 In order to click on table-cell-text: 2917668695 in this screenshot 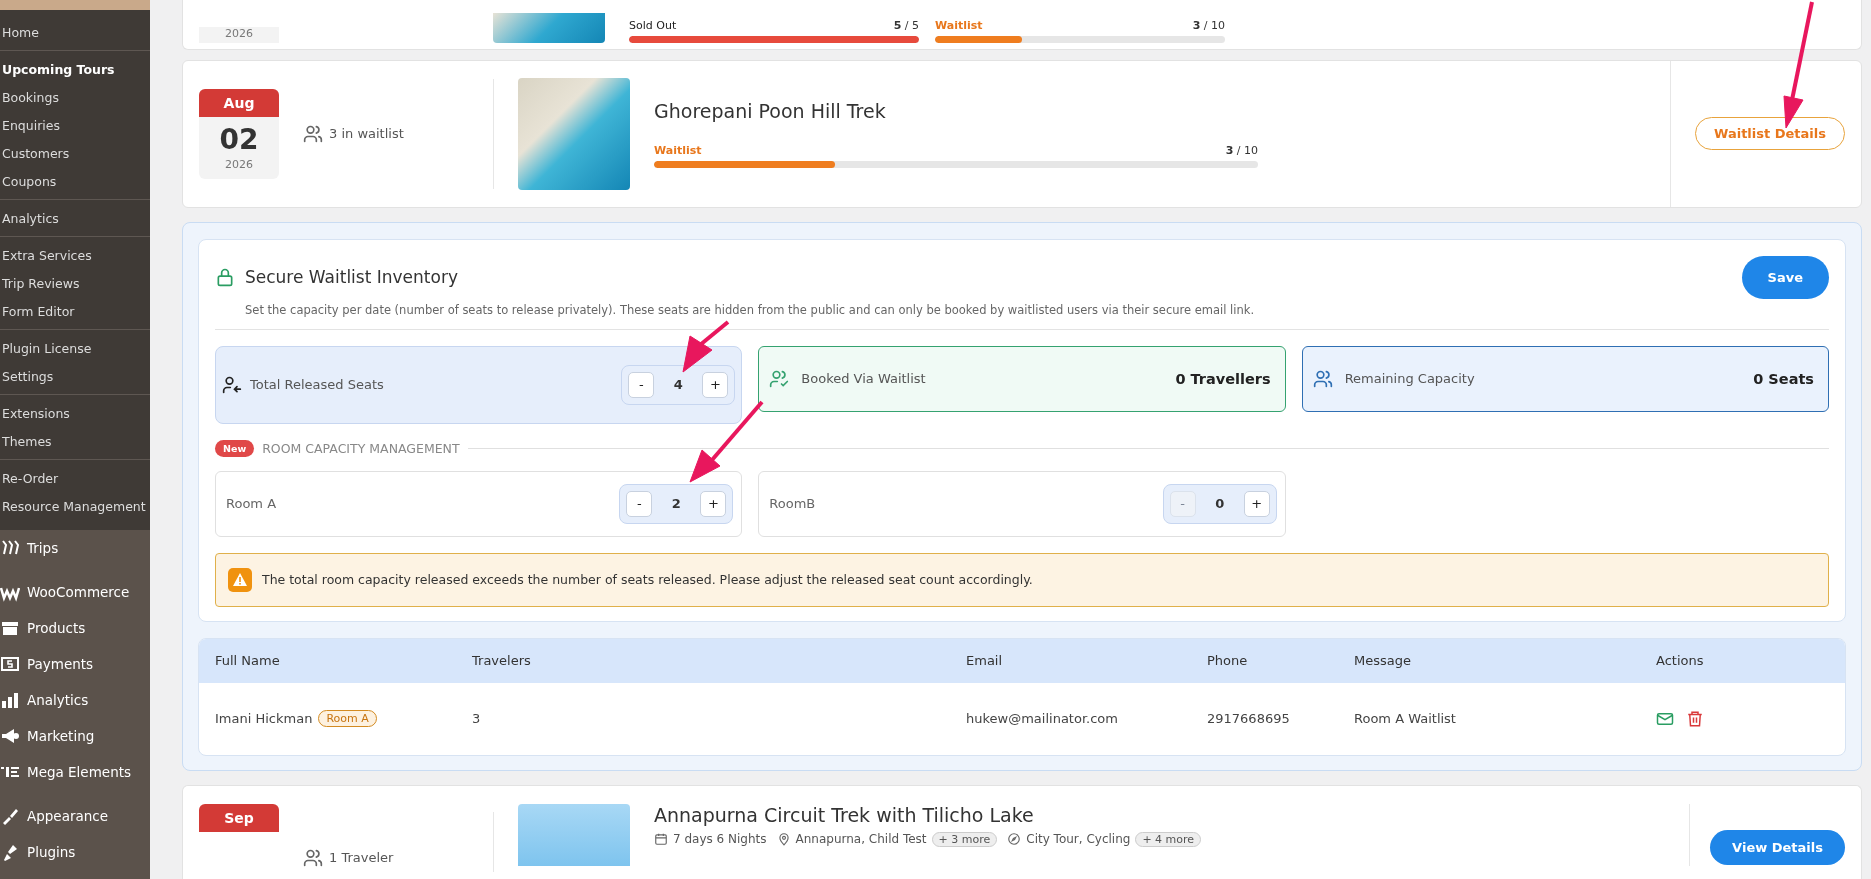, I will do `click(1249, 719)`.